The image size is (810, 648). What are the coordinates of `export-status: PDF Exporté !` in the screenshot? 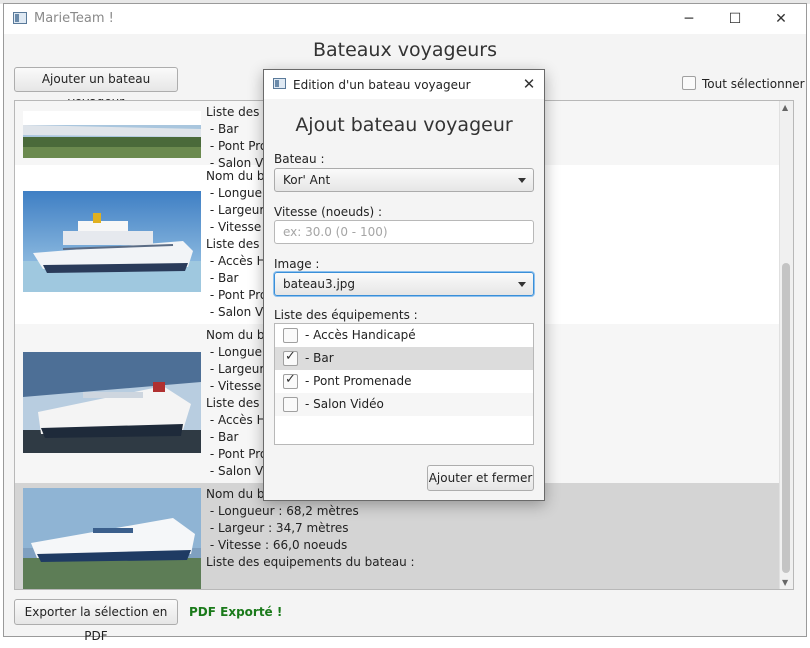 It's located at (236, 612).